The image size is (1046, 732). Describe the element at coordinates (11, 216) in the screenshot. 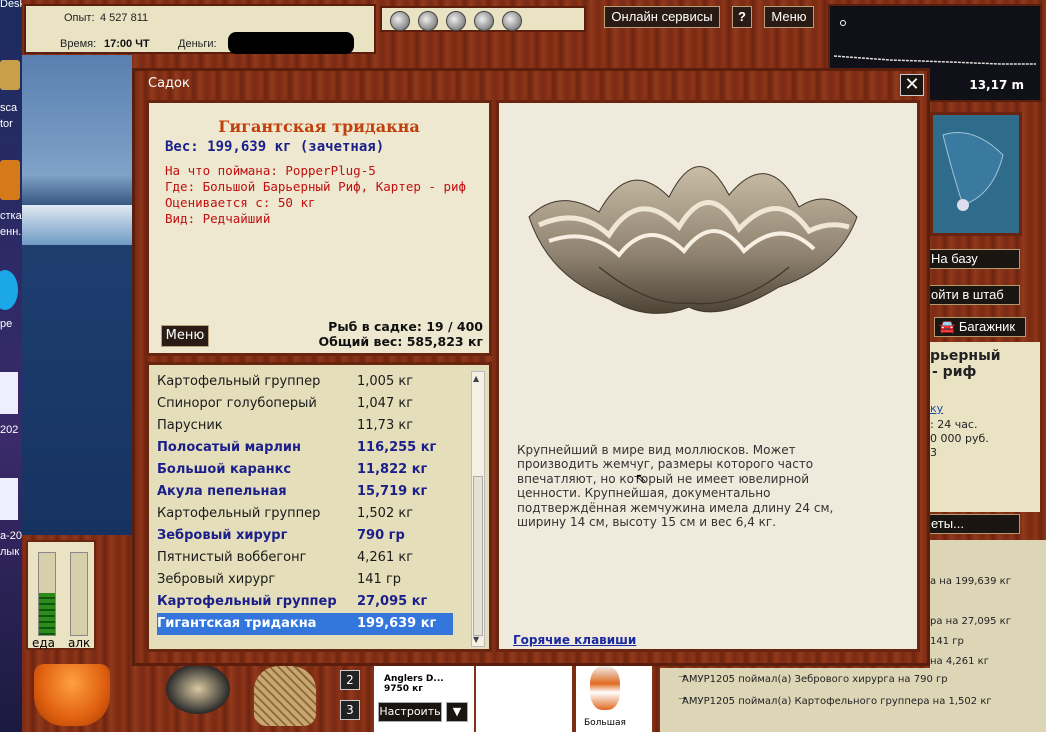

I see `desktop-label: стка` at that location.